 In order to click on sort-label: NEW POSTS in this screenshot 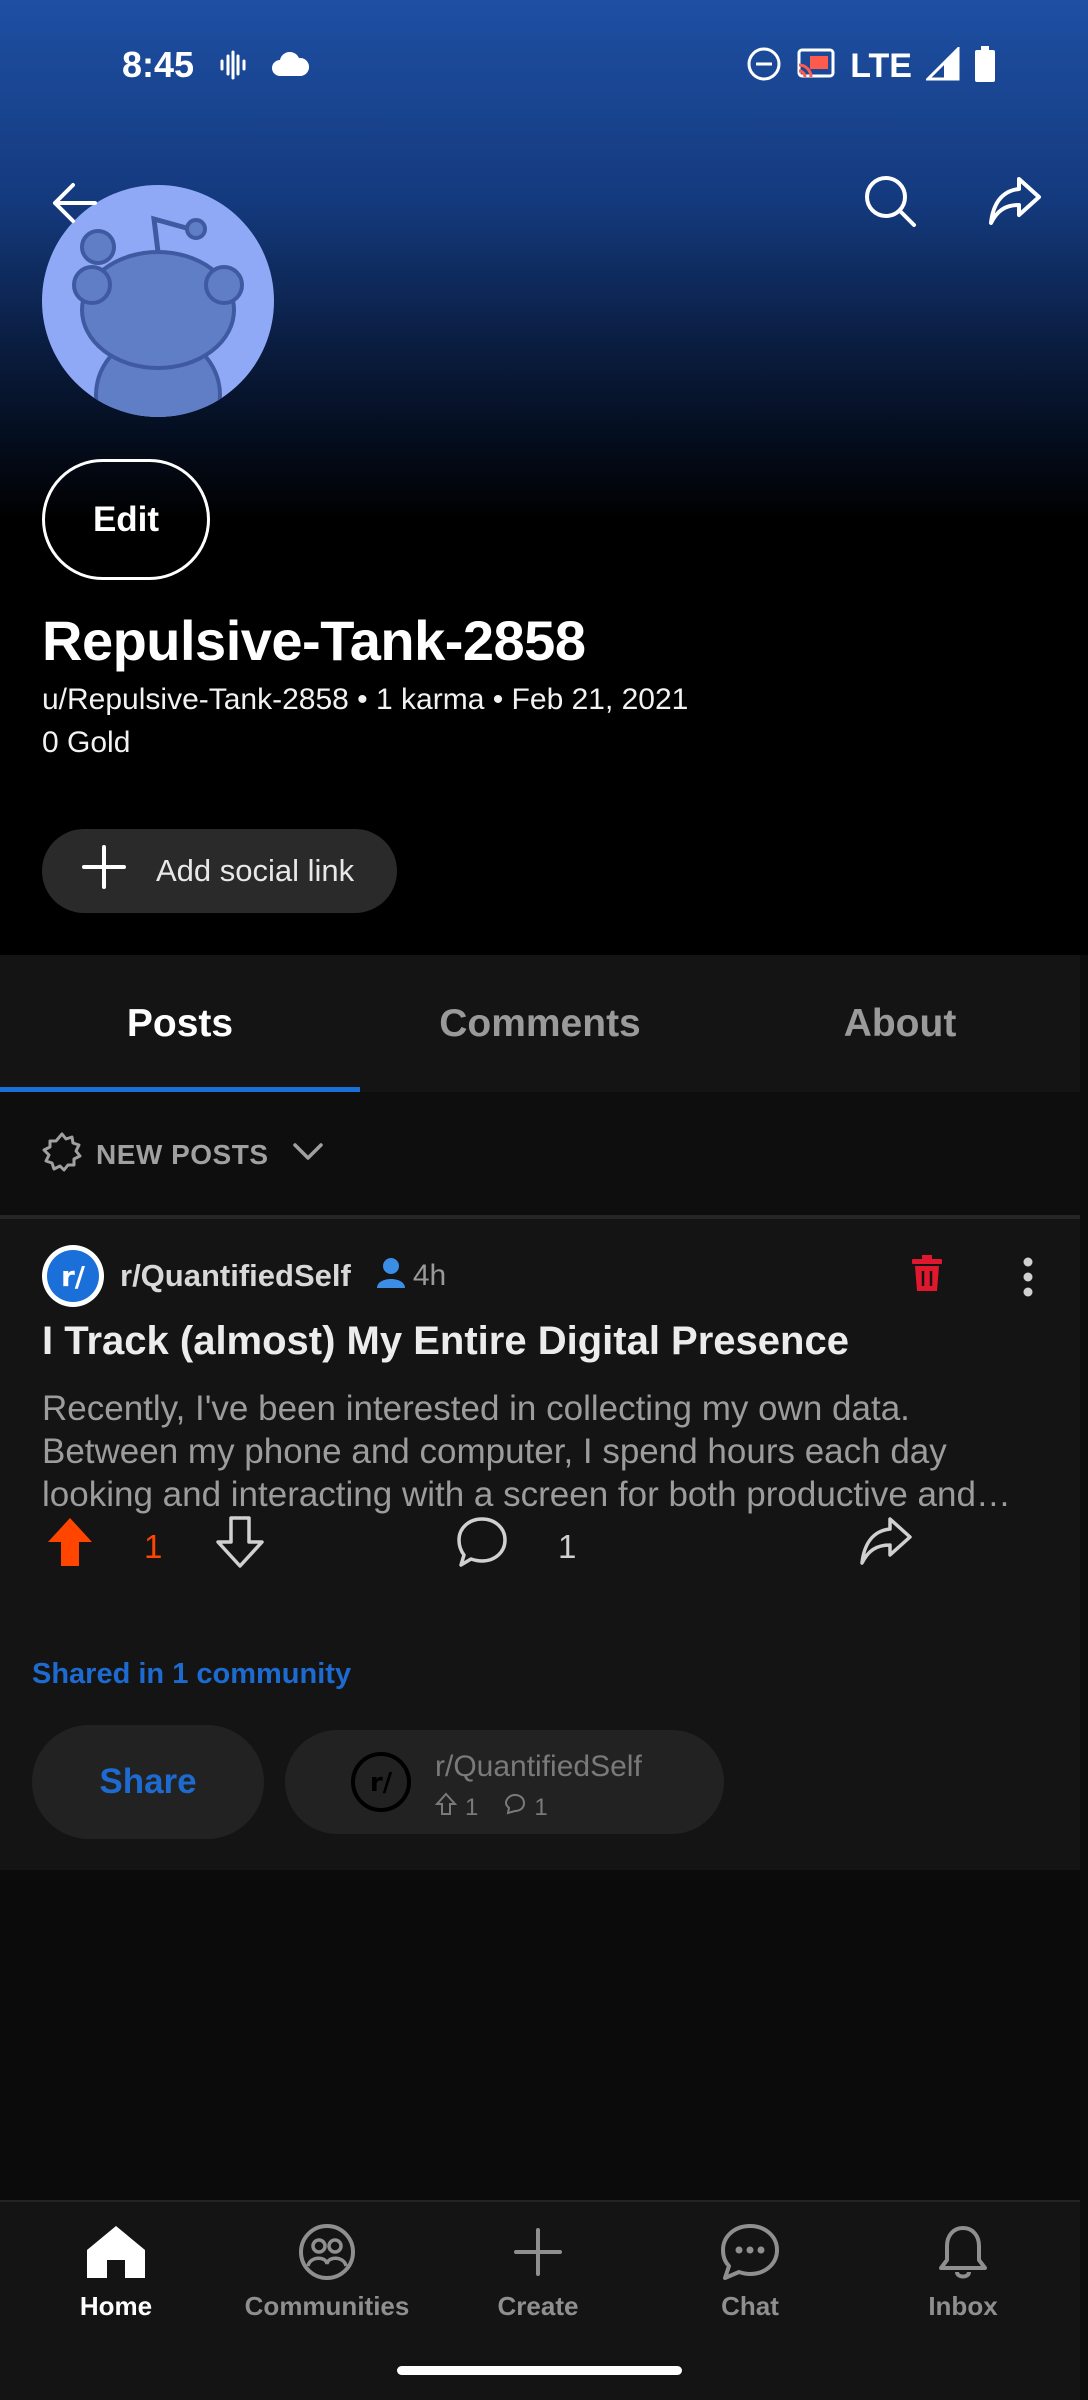, I will do `click(182, 1154)`.